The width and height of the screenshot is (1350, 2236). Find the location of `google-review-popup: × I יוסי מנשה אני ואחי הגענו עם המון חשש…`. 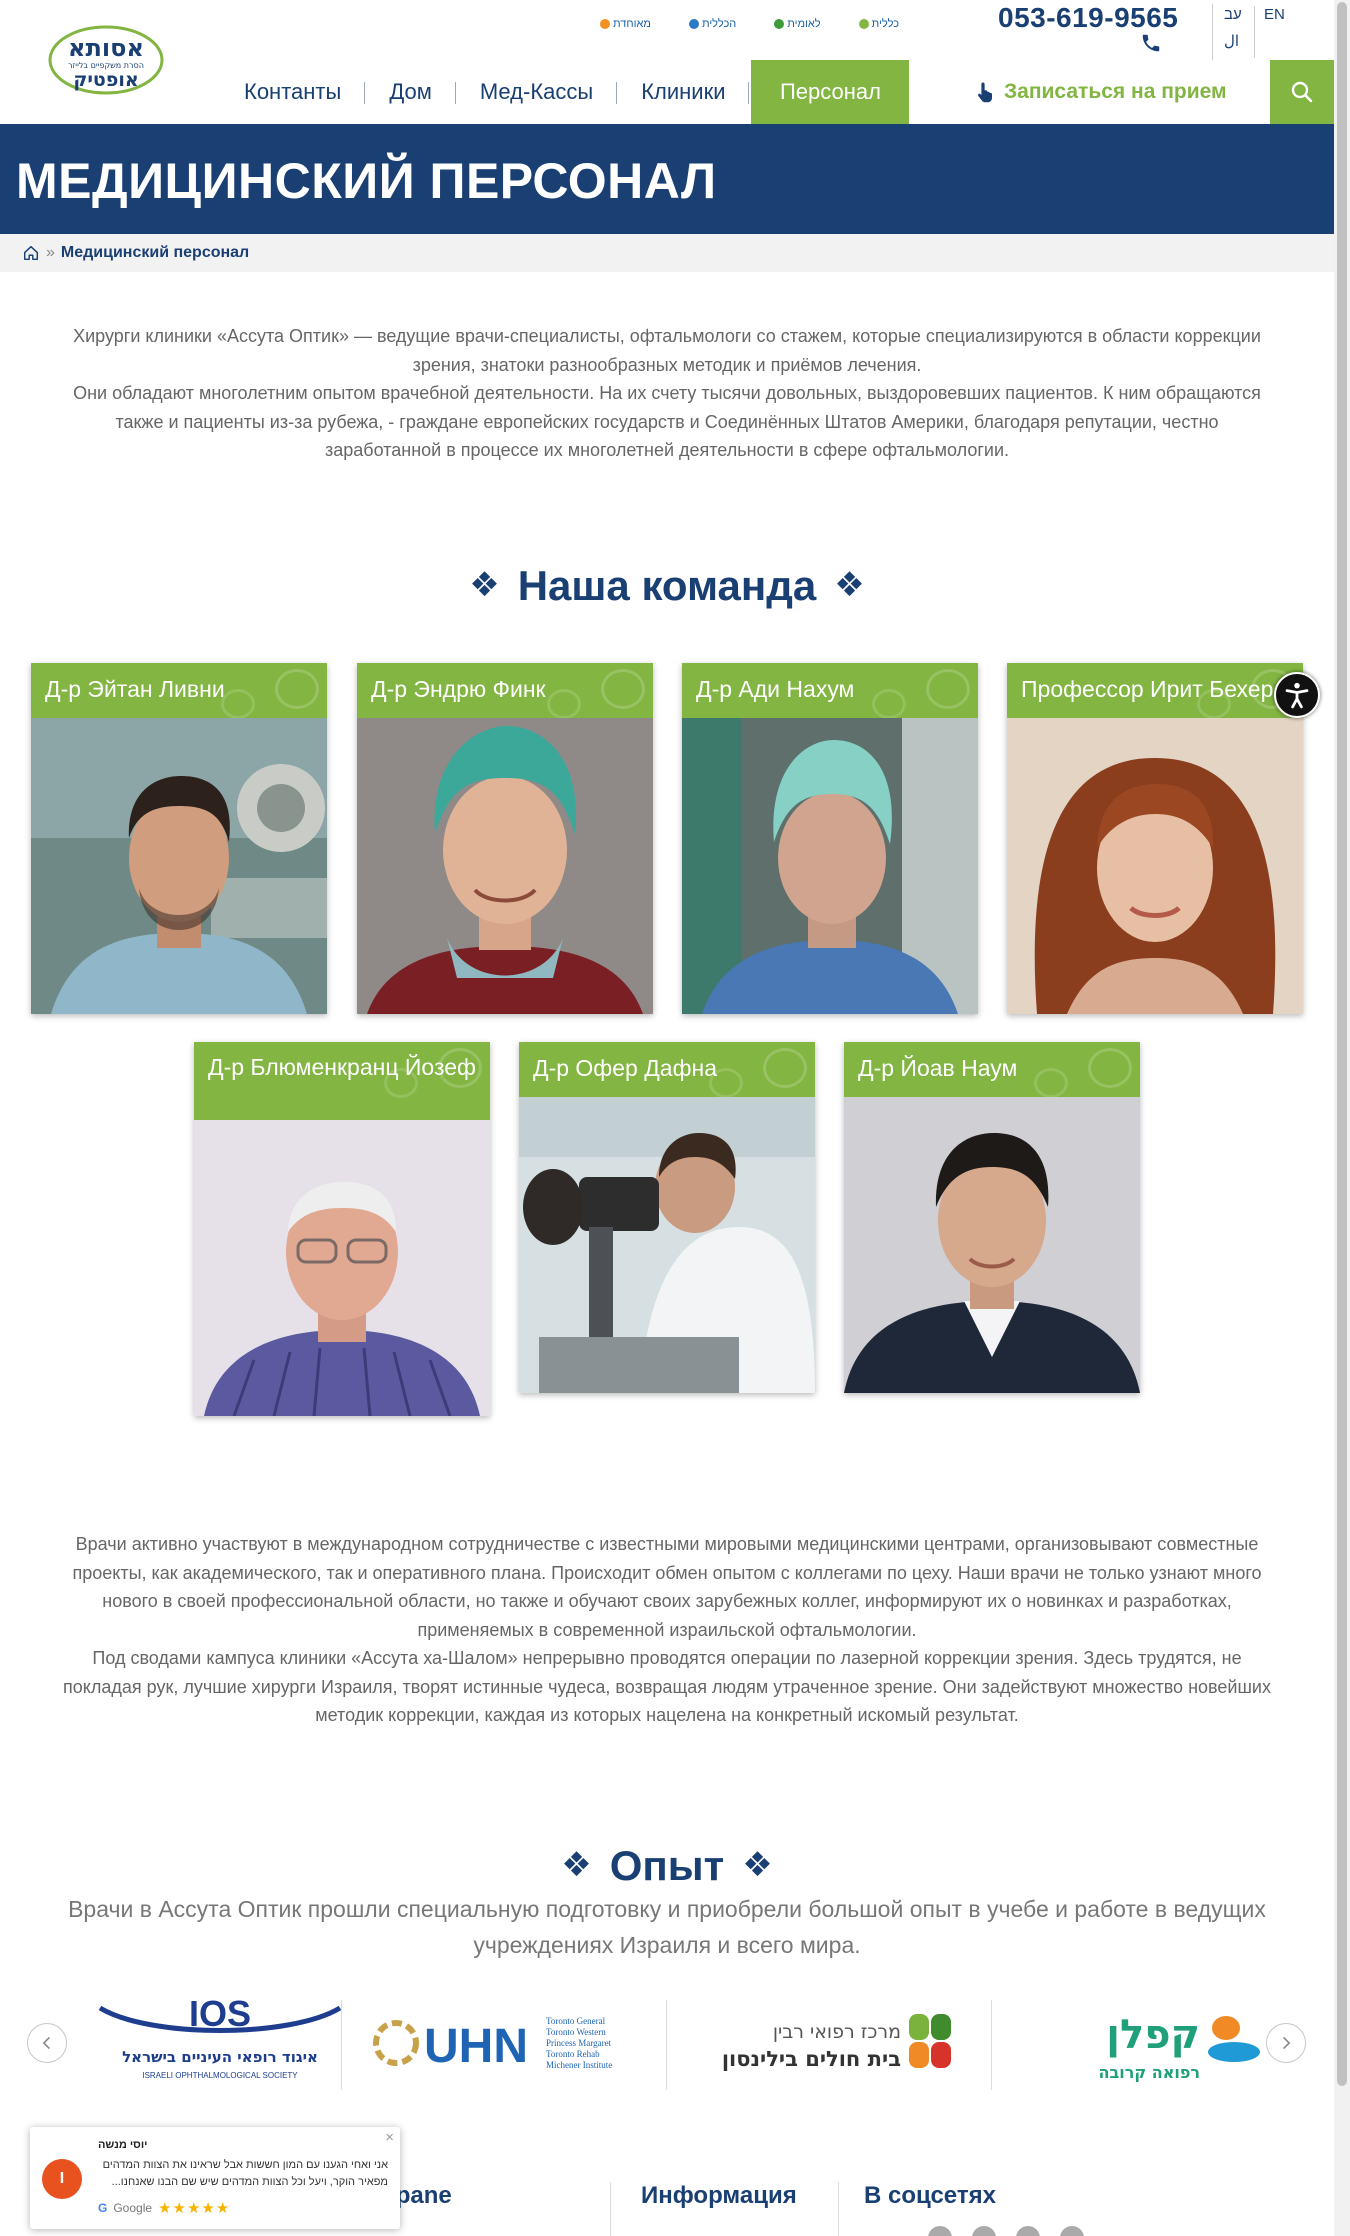

google-review-popup: × I יוסי מנשה אני ואחי הגענו עם המון חשש… is located at coordinates (215, 2178).